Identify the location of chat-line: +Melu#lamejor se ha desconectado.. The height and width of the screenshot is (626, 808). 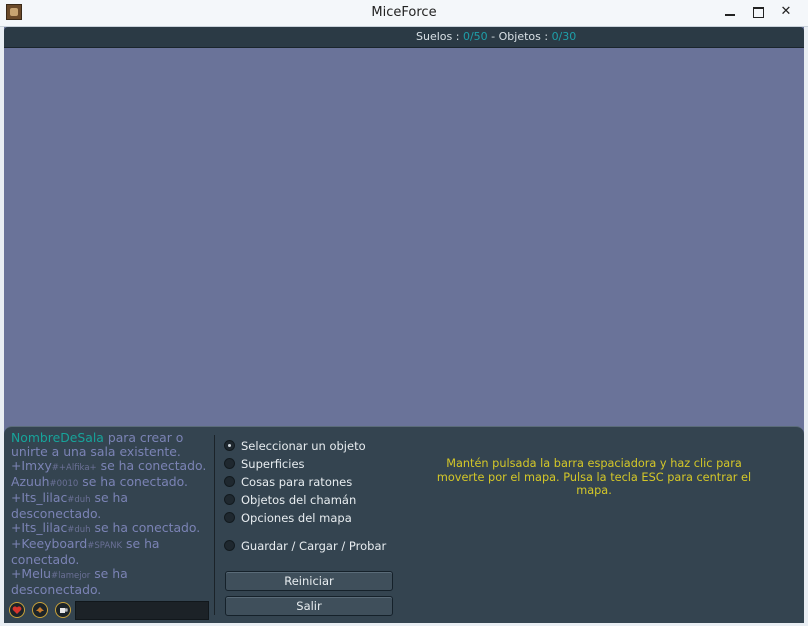
(111, 582).